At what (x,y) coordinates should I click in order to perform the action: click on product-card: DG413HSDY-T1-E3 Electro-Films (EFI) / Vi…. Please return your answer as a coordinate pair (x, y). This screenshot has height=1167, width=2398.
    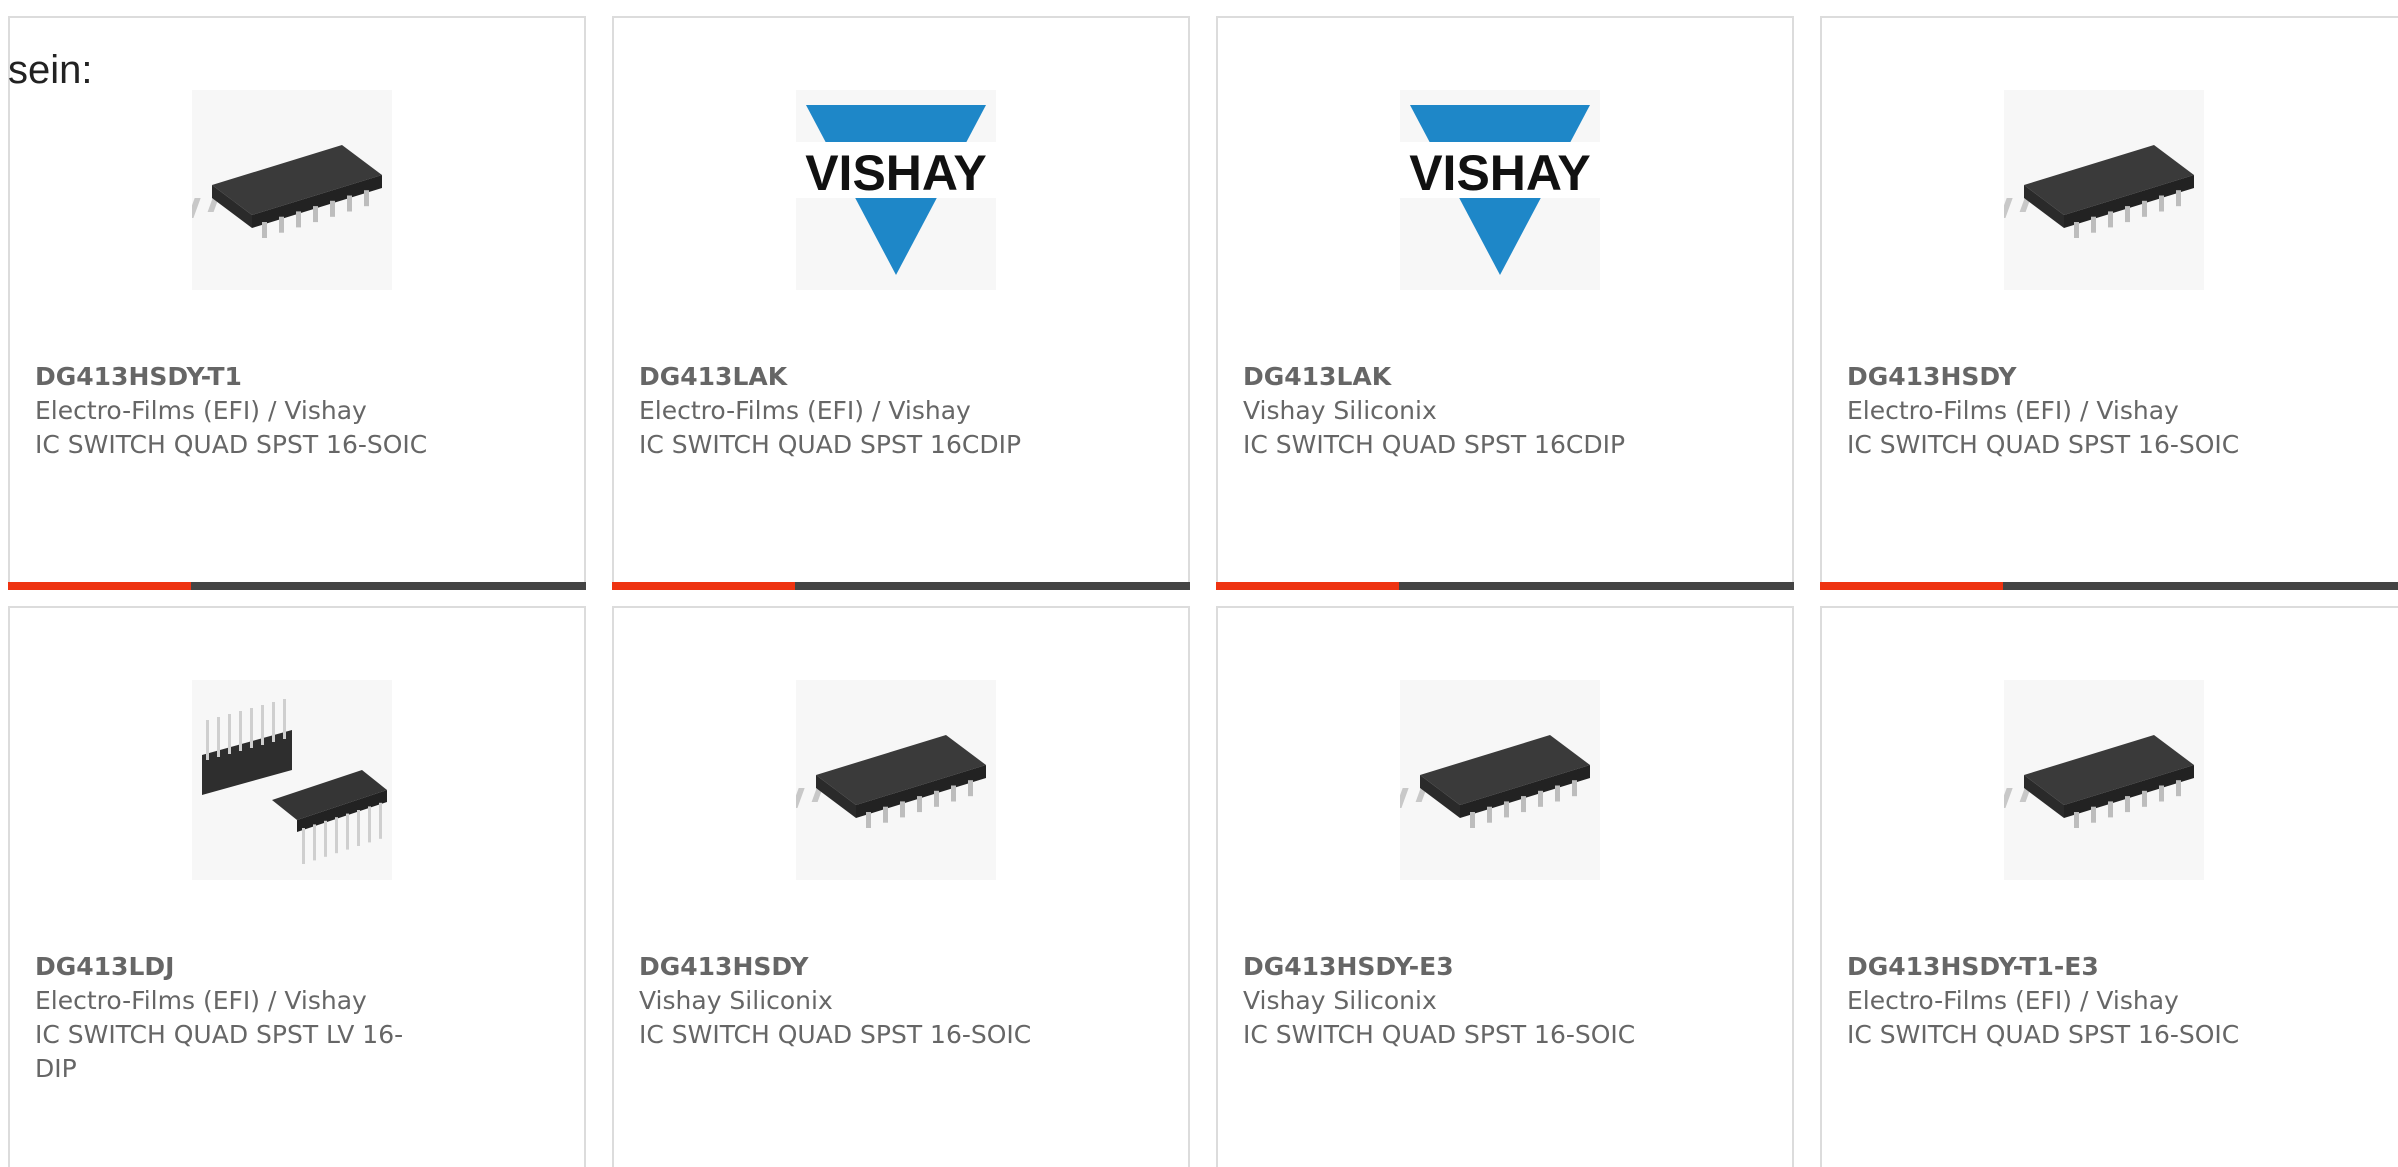
    Looking at the image, I should click on (2109, 886).